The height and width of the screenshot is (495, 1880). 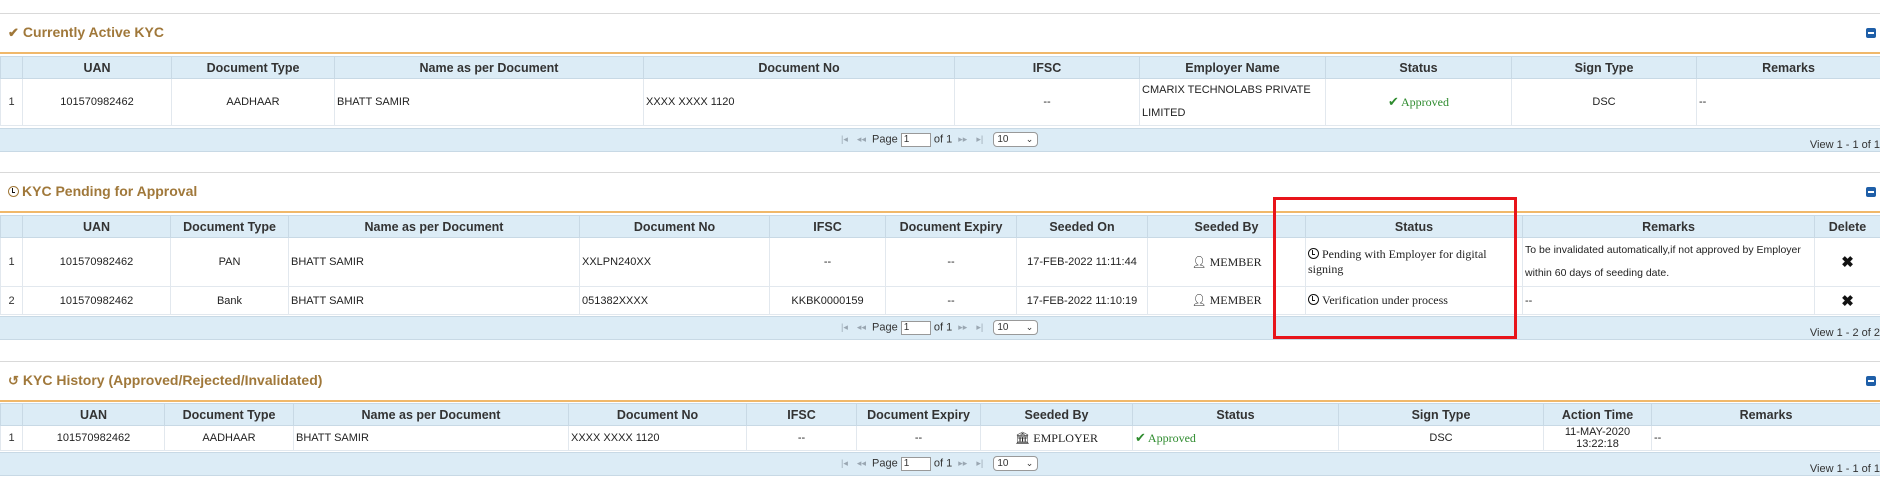 I want to click on pending-kyc-title: KYC Pending for Approval, so click(x=102, y=191).